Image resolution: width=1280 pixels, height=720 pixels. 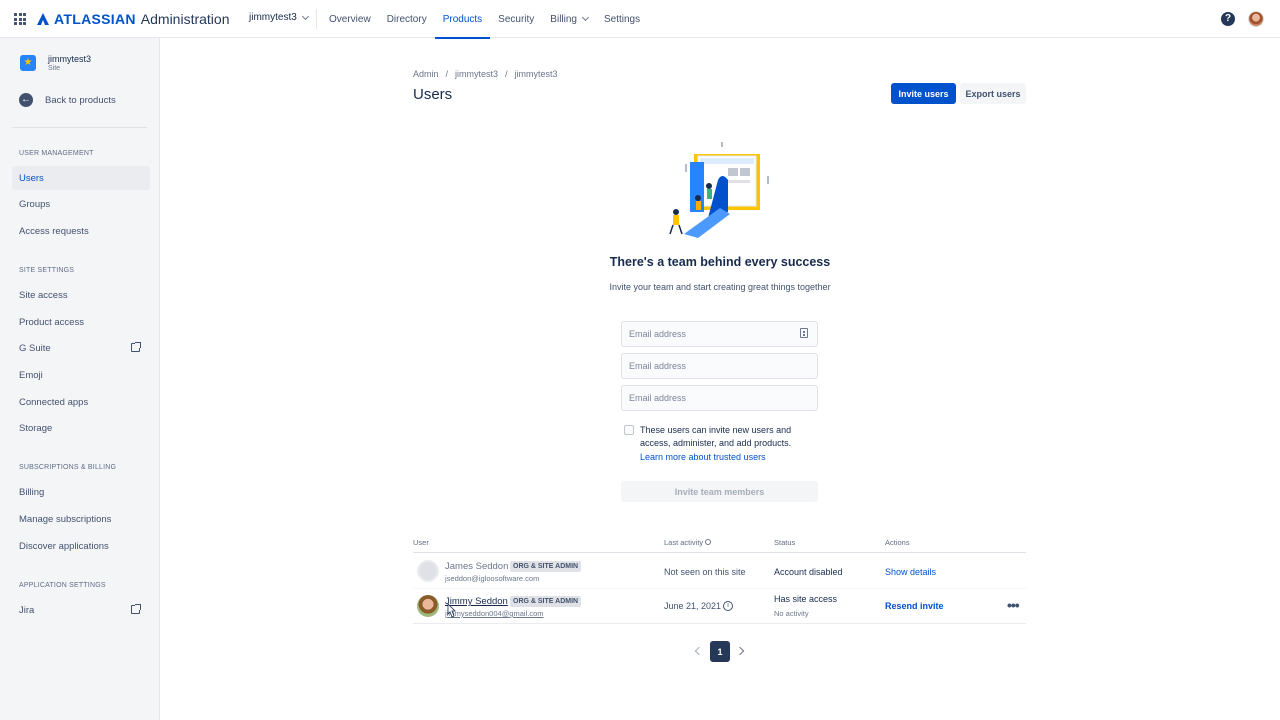 I want to click on mouse-cursor-icon, so click(x=451, y=610).